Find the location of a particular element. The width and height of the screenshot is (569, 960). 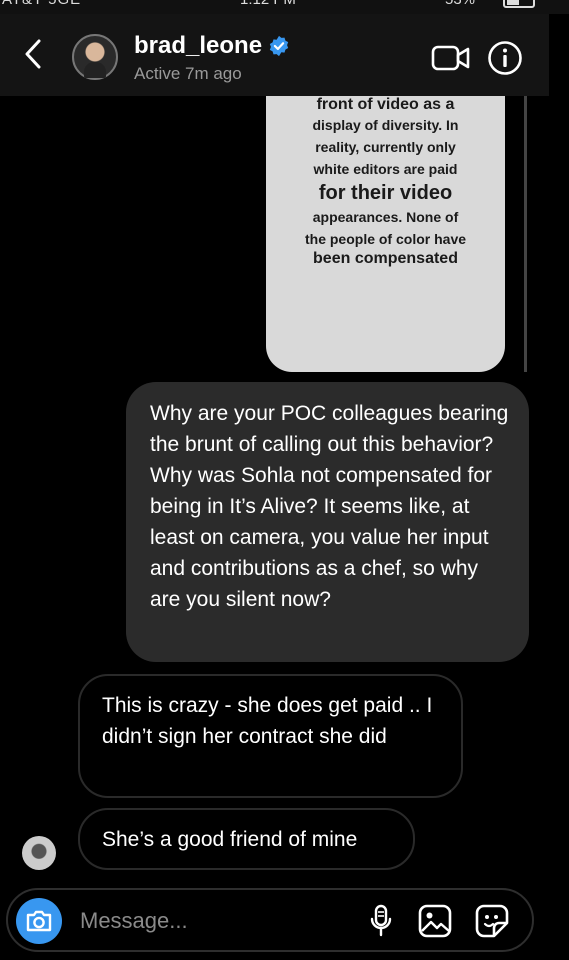

camera-button is located at coordinates (39, 921).